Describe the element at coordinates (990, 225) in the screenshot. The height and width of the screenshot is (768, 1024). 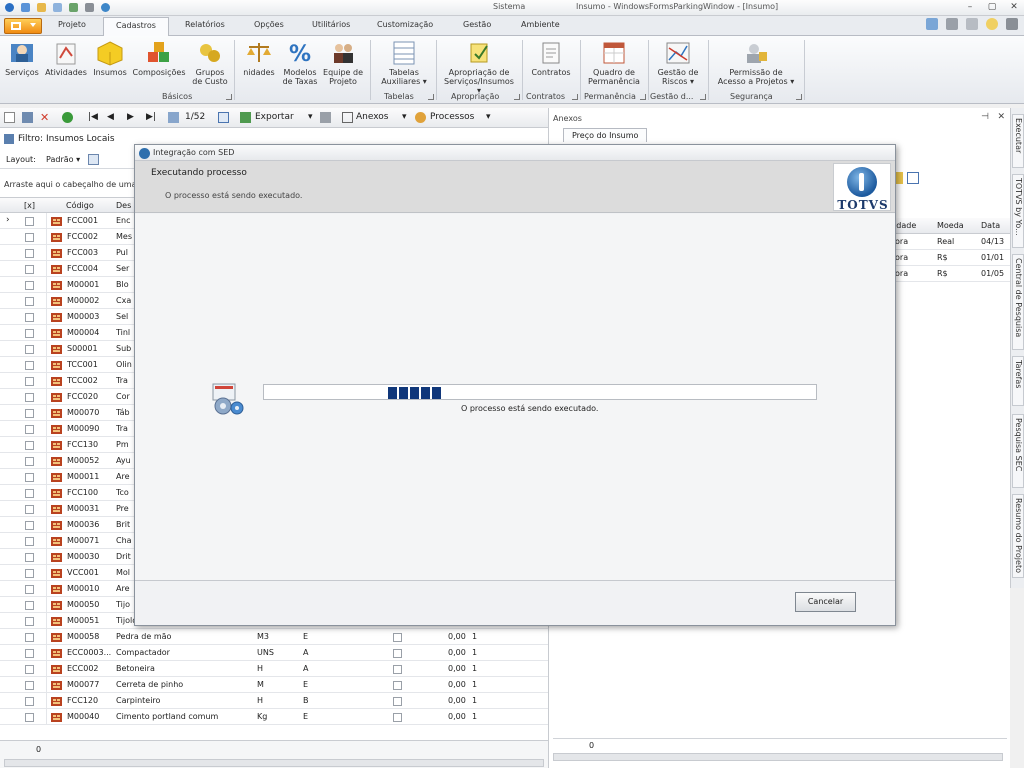
I see `column-data: Data` at that location.